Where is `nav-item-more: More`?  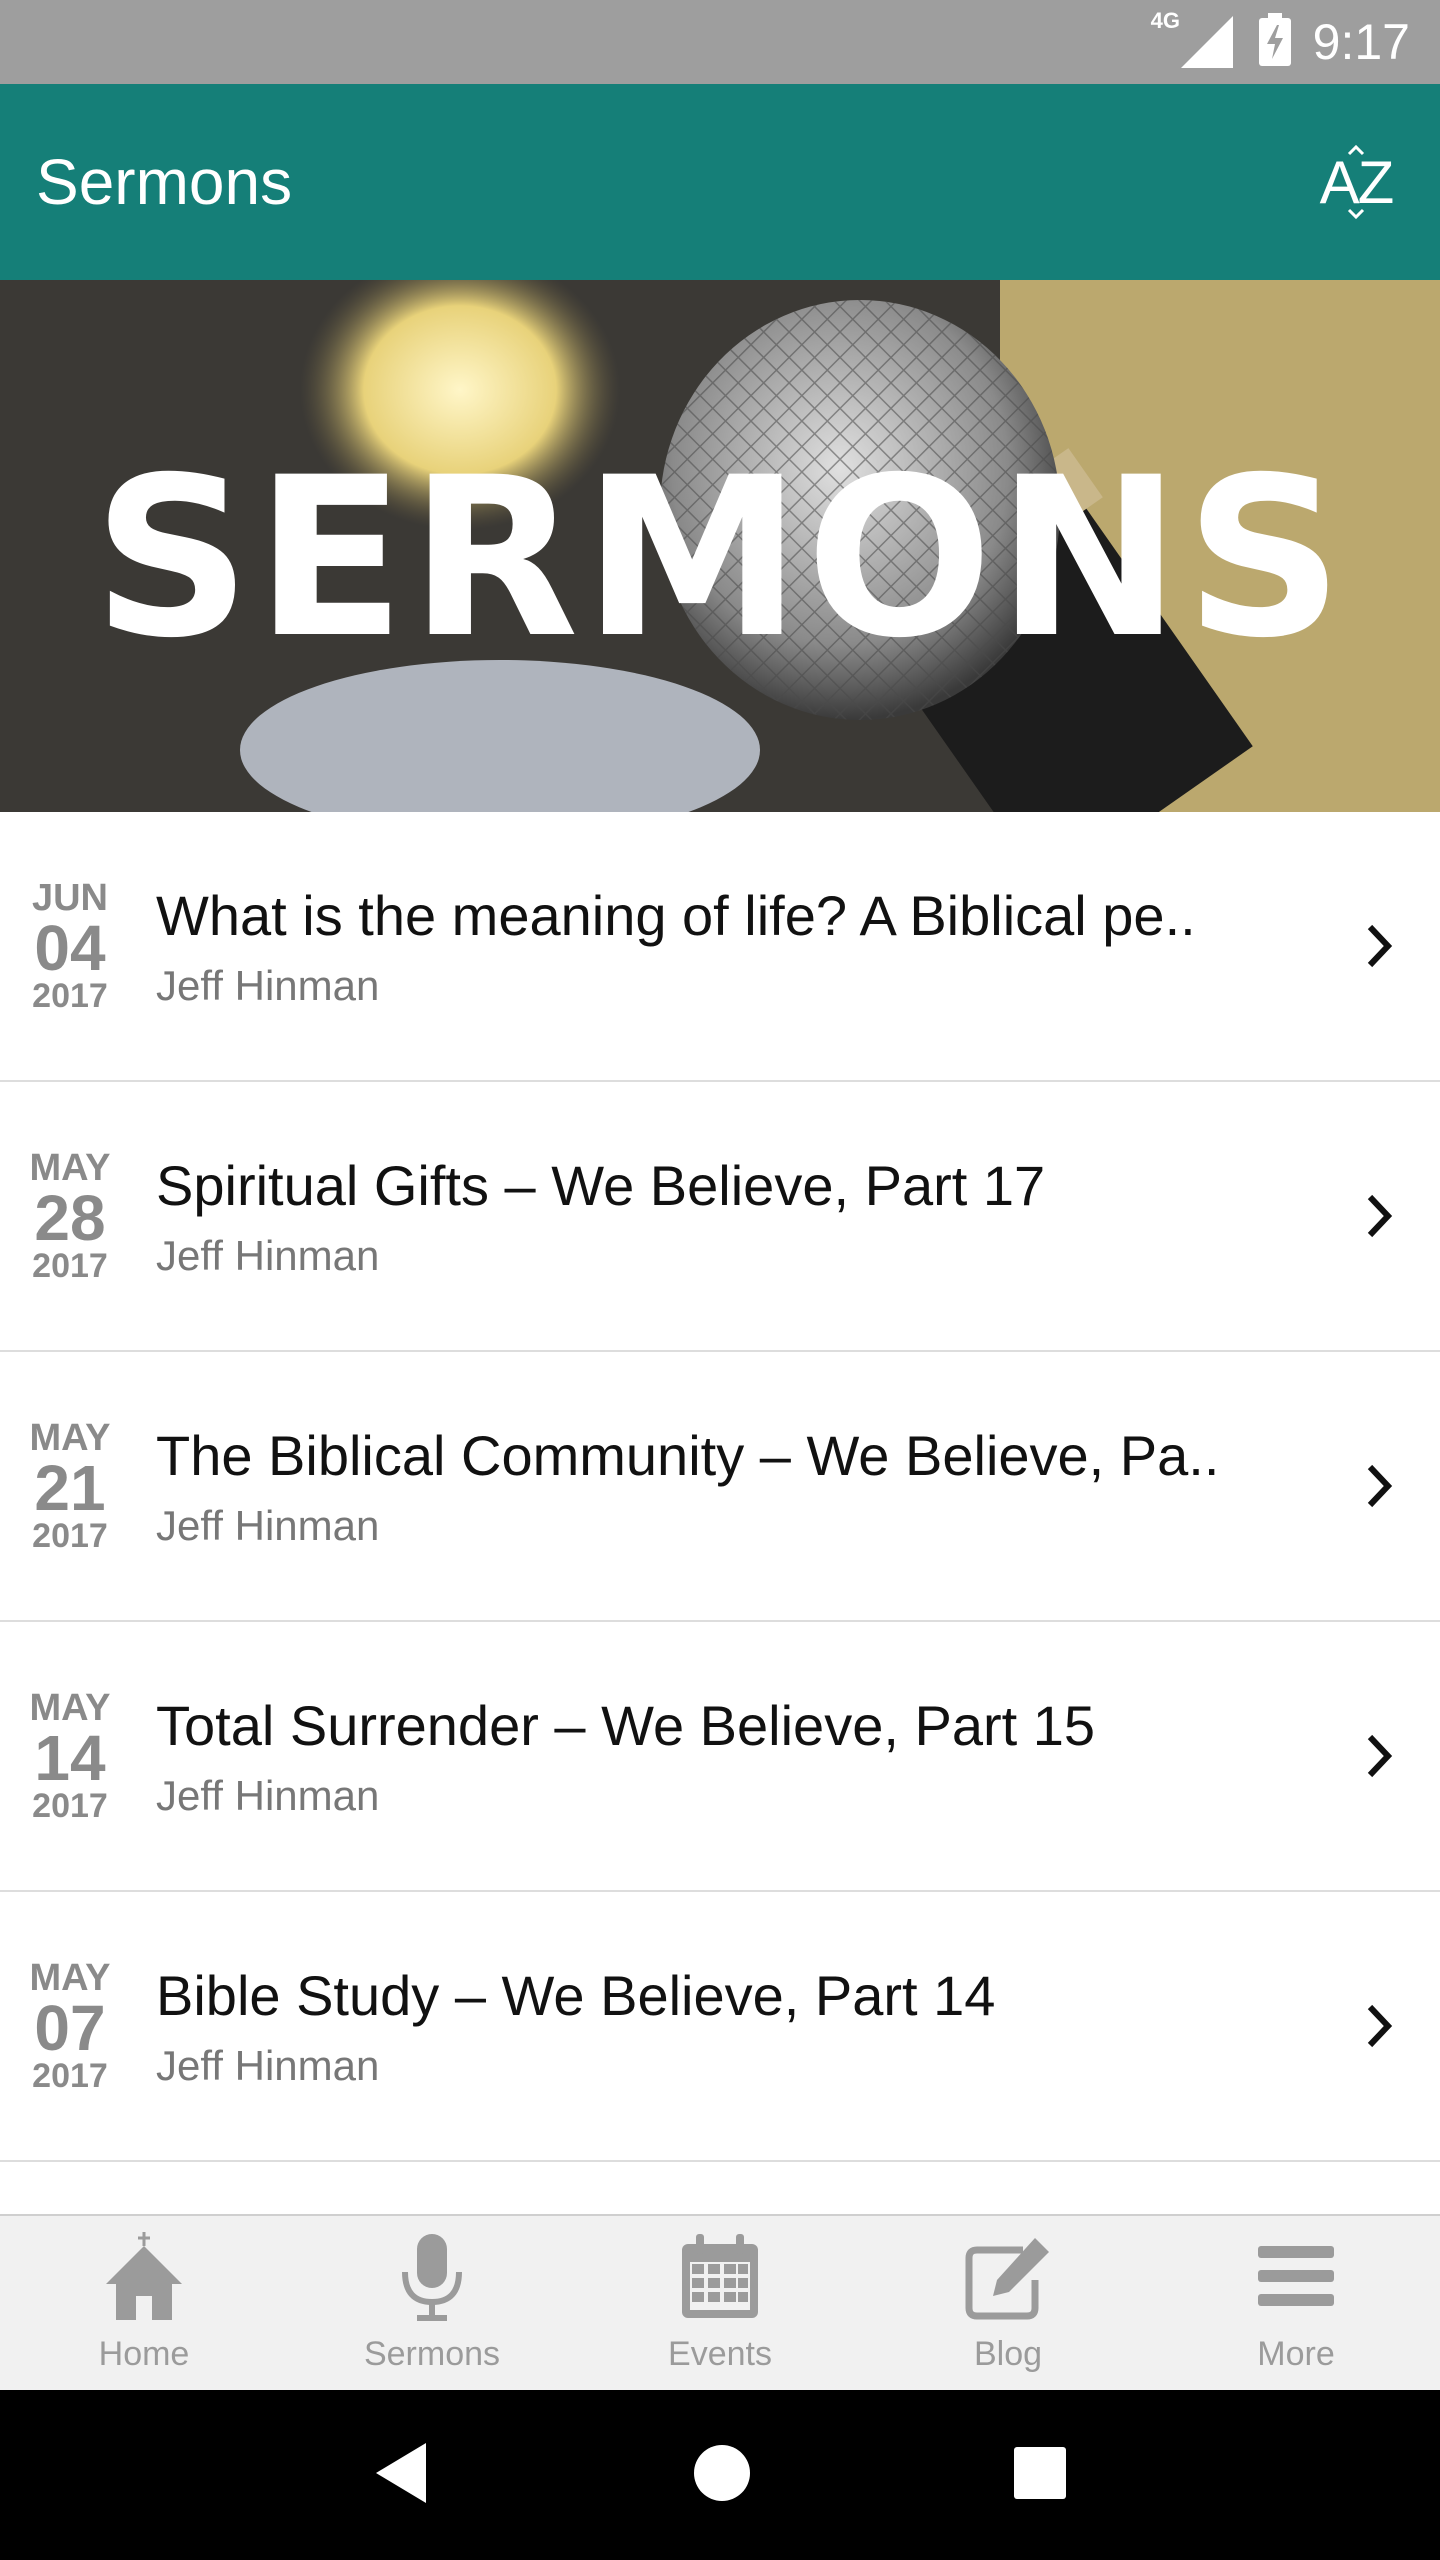
nav-item-more: More is located at coordinates (1296, 2303).